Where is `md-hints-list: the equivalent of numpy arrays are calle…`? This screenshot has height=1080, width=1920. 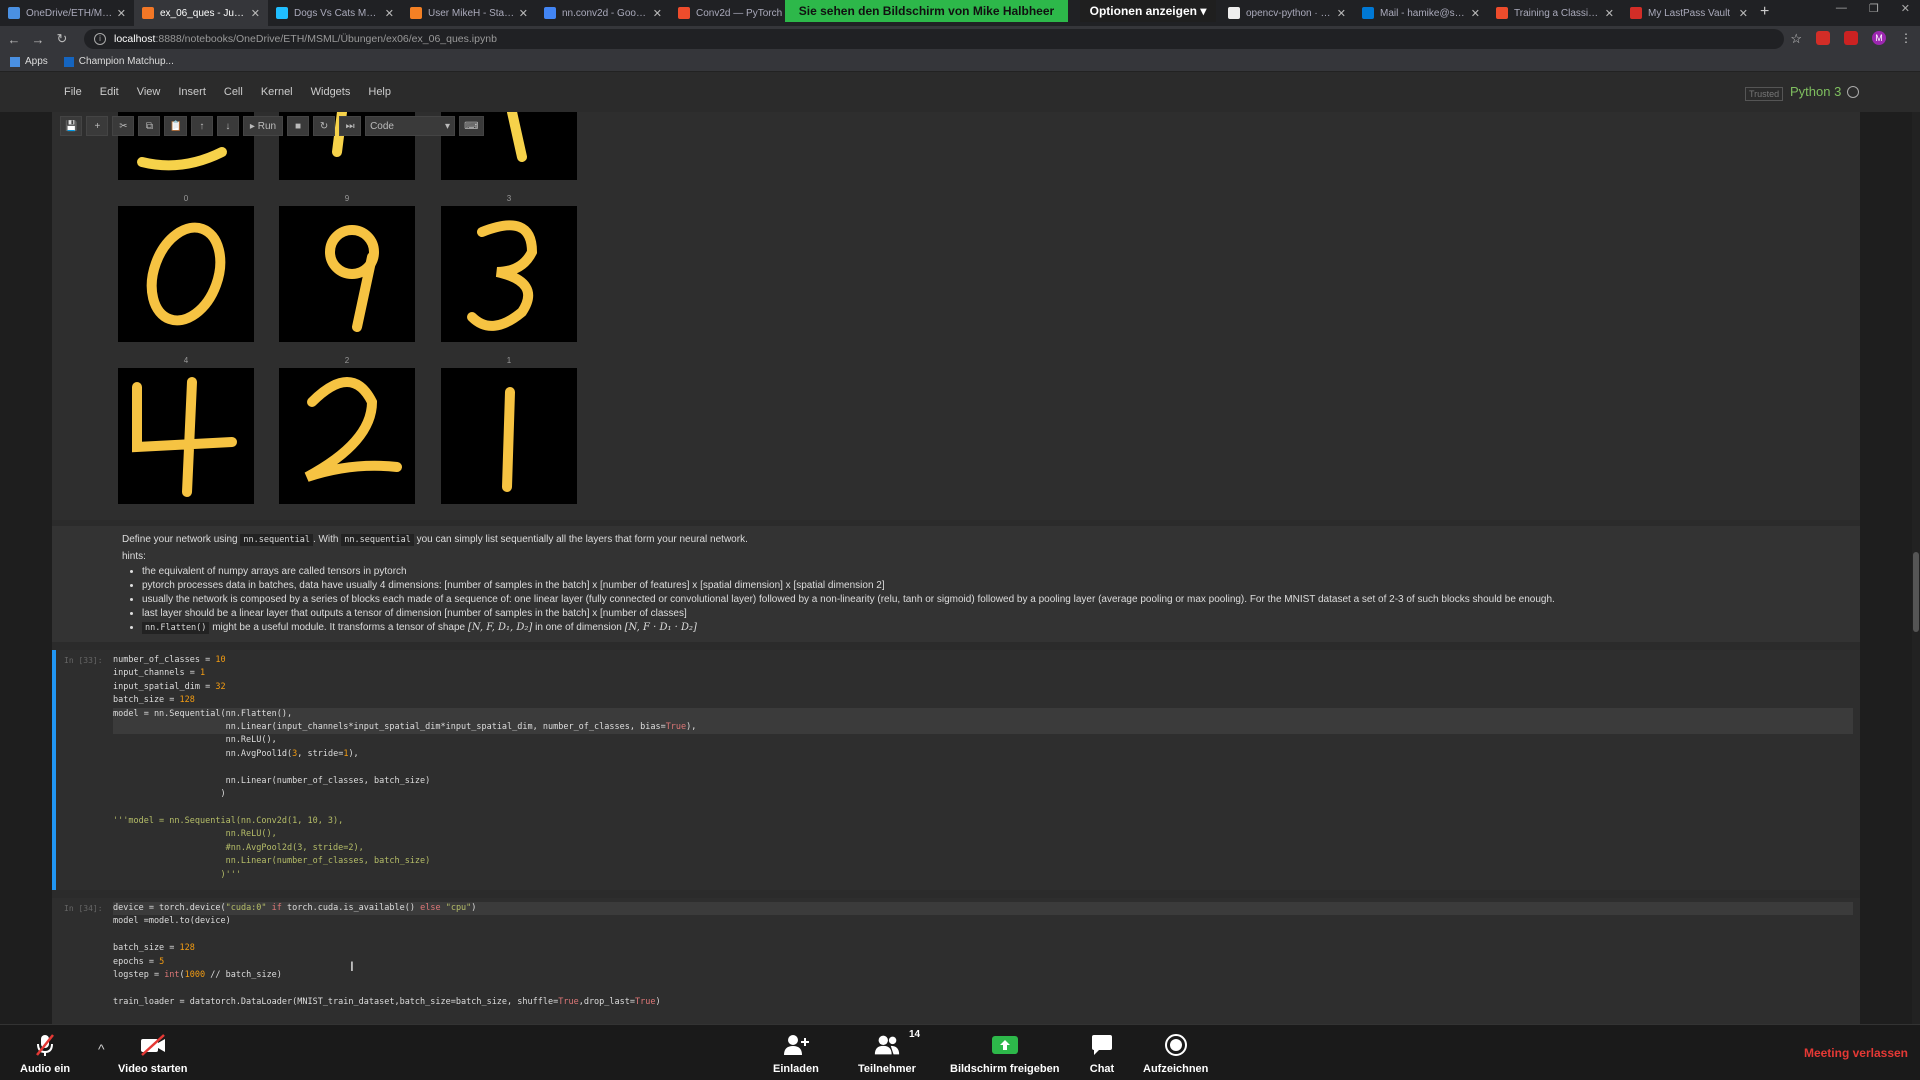 md-hints-list: the equivalent of numpy arrays are calle… is located at coordinates (1001, 600).